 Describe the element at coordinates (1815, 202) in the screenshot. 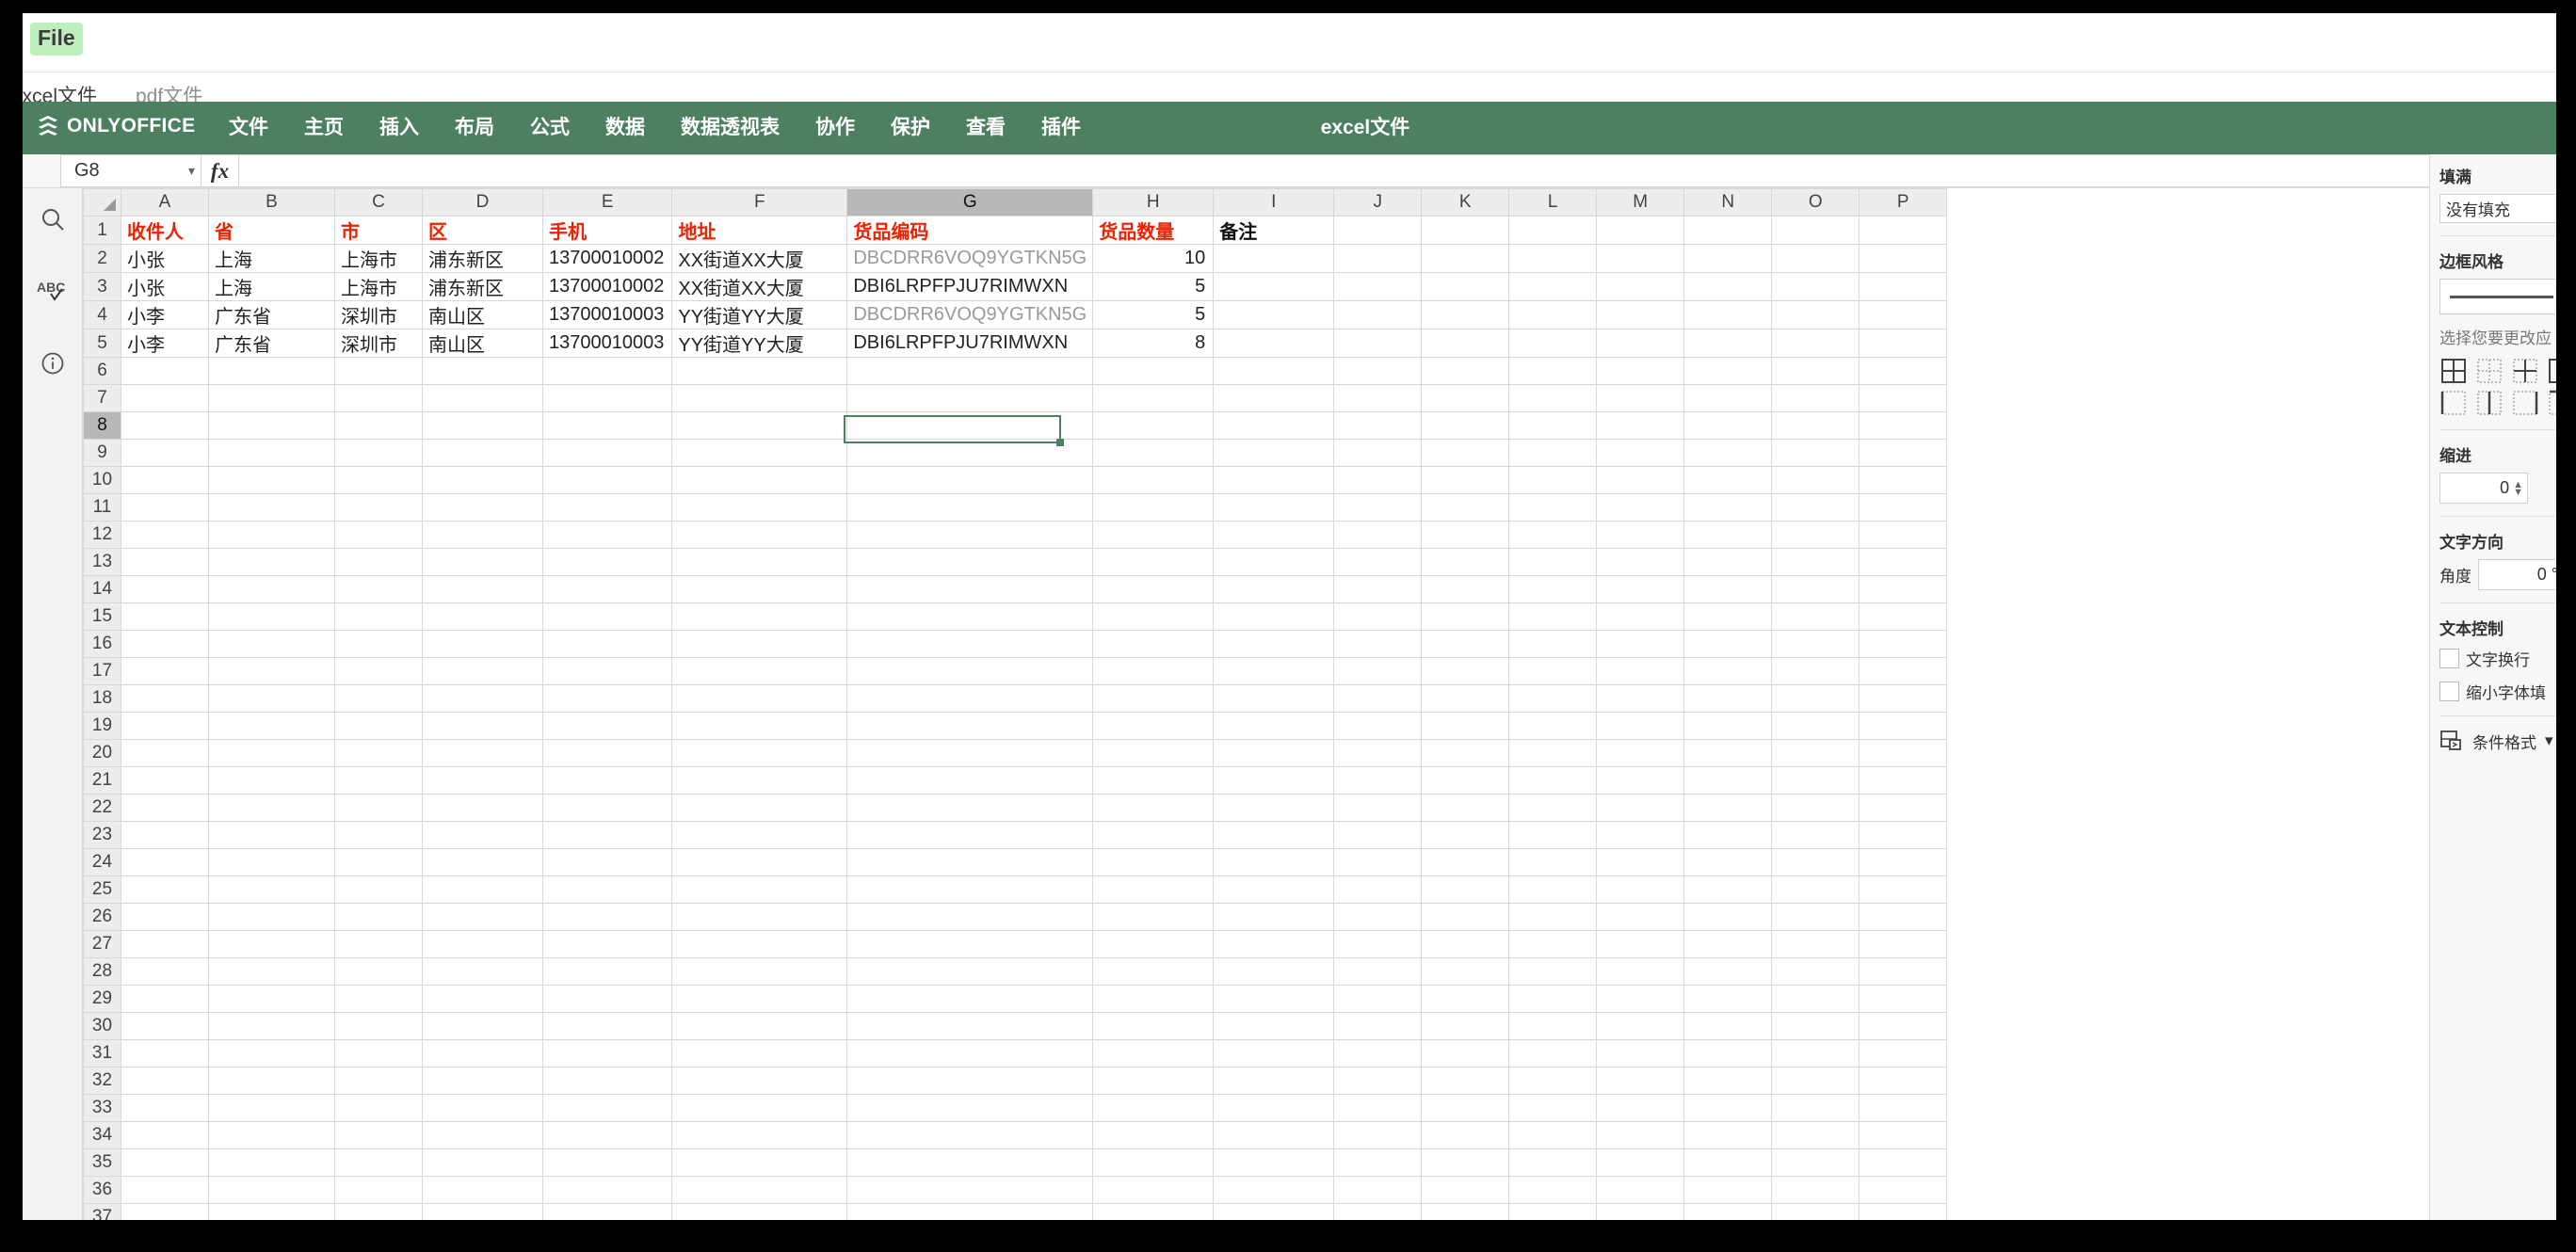

I see `column-header-o: O` at that location.